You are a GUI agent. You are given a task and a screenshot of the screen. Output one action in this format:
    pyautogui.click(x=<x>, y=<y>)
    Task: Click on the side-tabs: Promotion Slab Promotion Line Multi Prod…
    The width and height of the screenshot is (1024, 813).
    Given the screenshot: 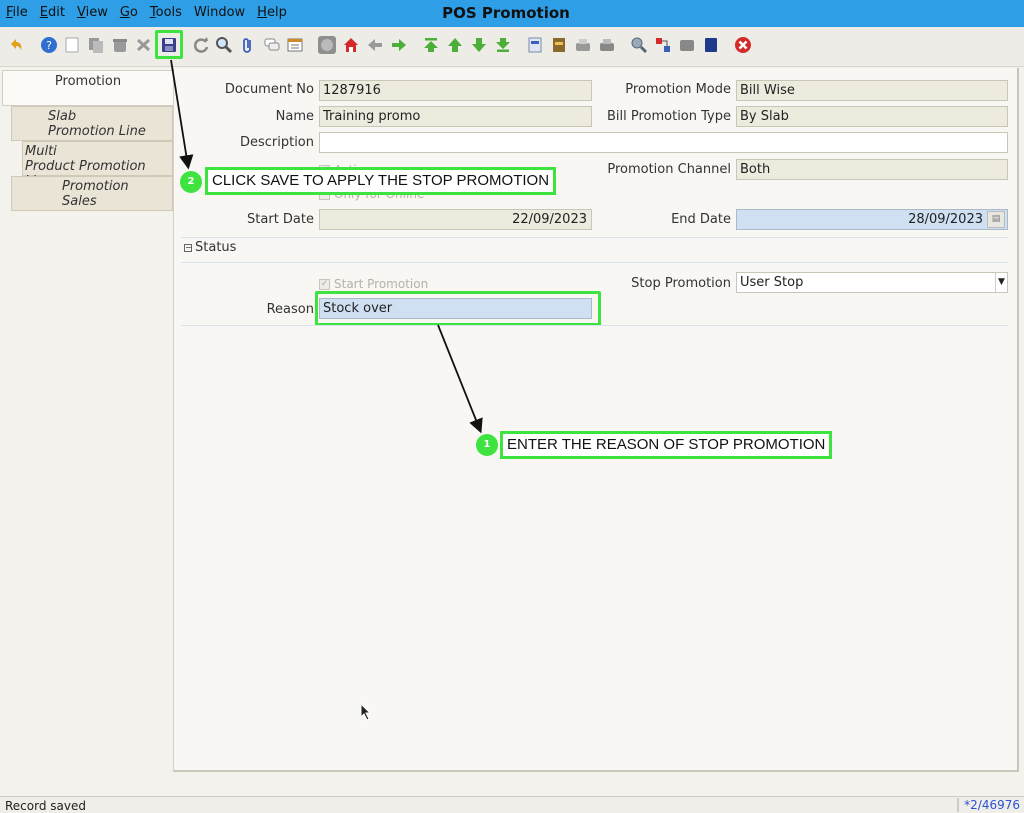 What is the action you would take?
    pyautogui.click(x=88, y=142)
    